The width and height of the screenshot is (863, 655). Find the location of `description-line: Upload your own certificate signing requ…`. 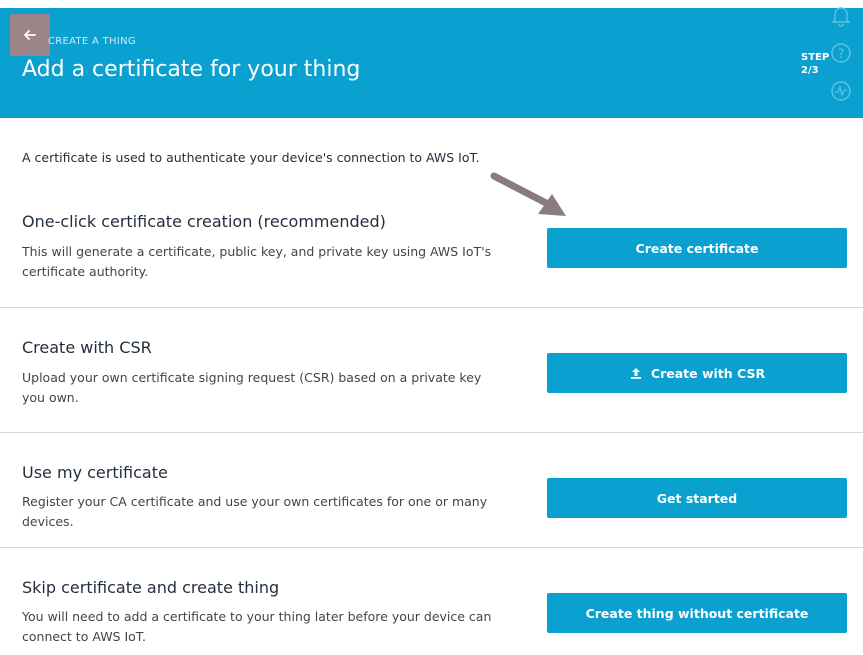

description-line: Upload your own certificate signing requ… is located at coordinates (252, 377).